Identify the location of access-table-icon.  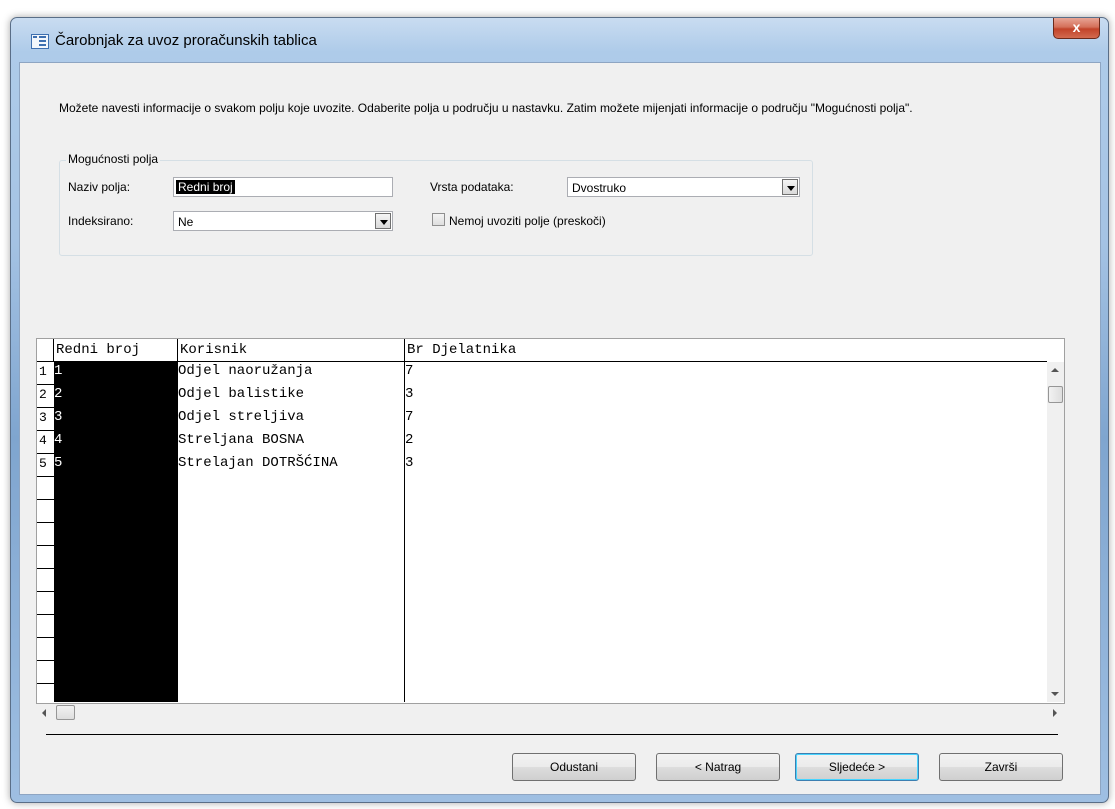
(40, 41).